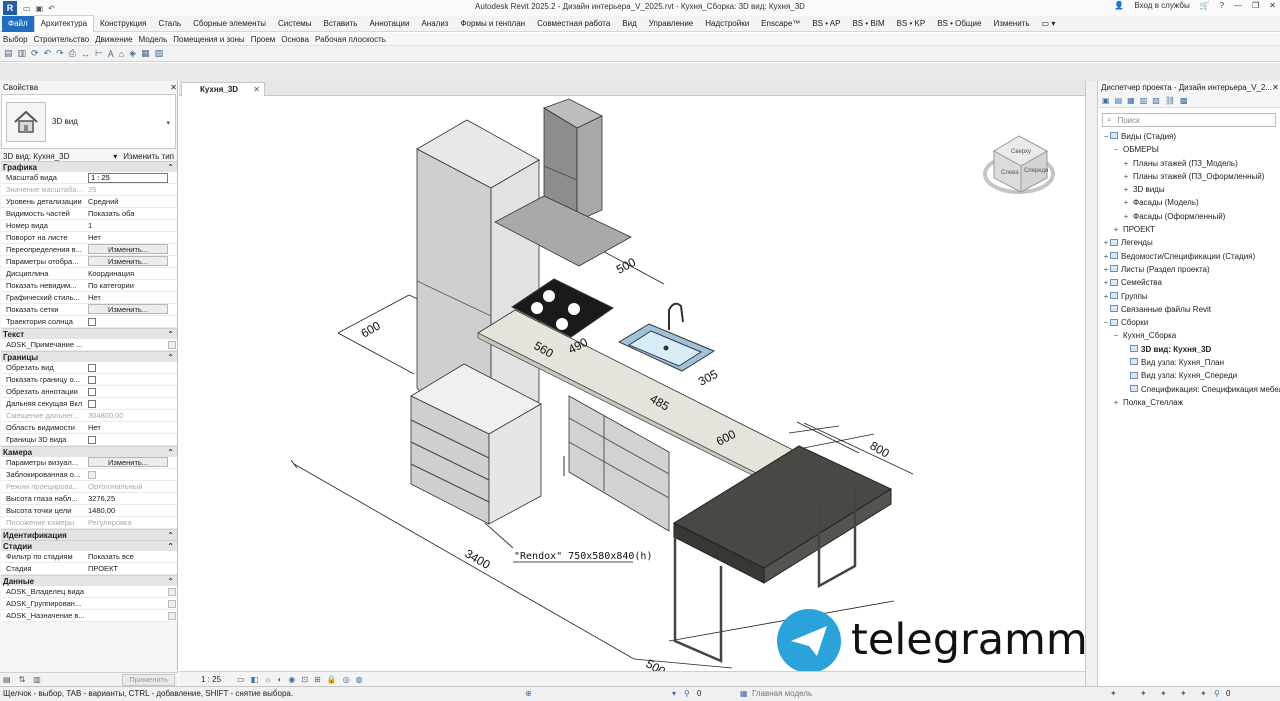 The image size is (1280, 701). What do you see at coordinates (208, 39) in the screenshot?
I see `panel-label-4: Помещения и зоны` at bounding box center [208, 39].